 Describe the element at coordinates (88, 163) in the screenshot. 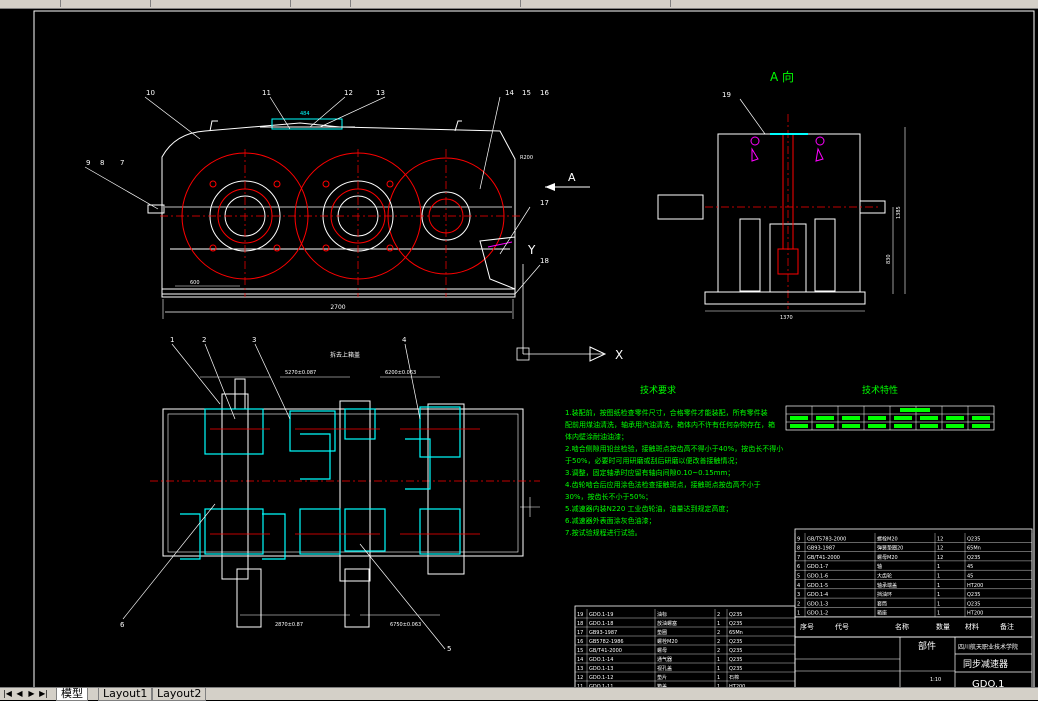

I see `leader-9: 9` at that location.